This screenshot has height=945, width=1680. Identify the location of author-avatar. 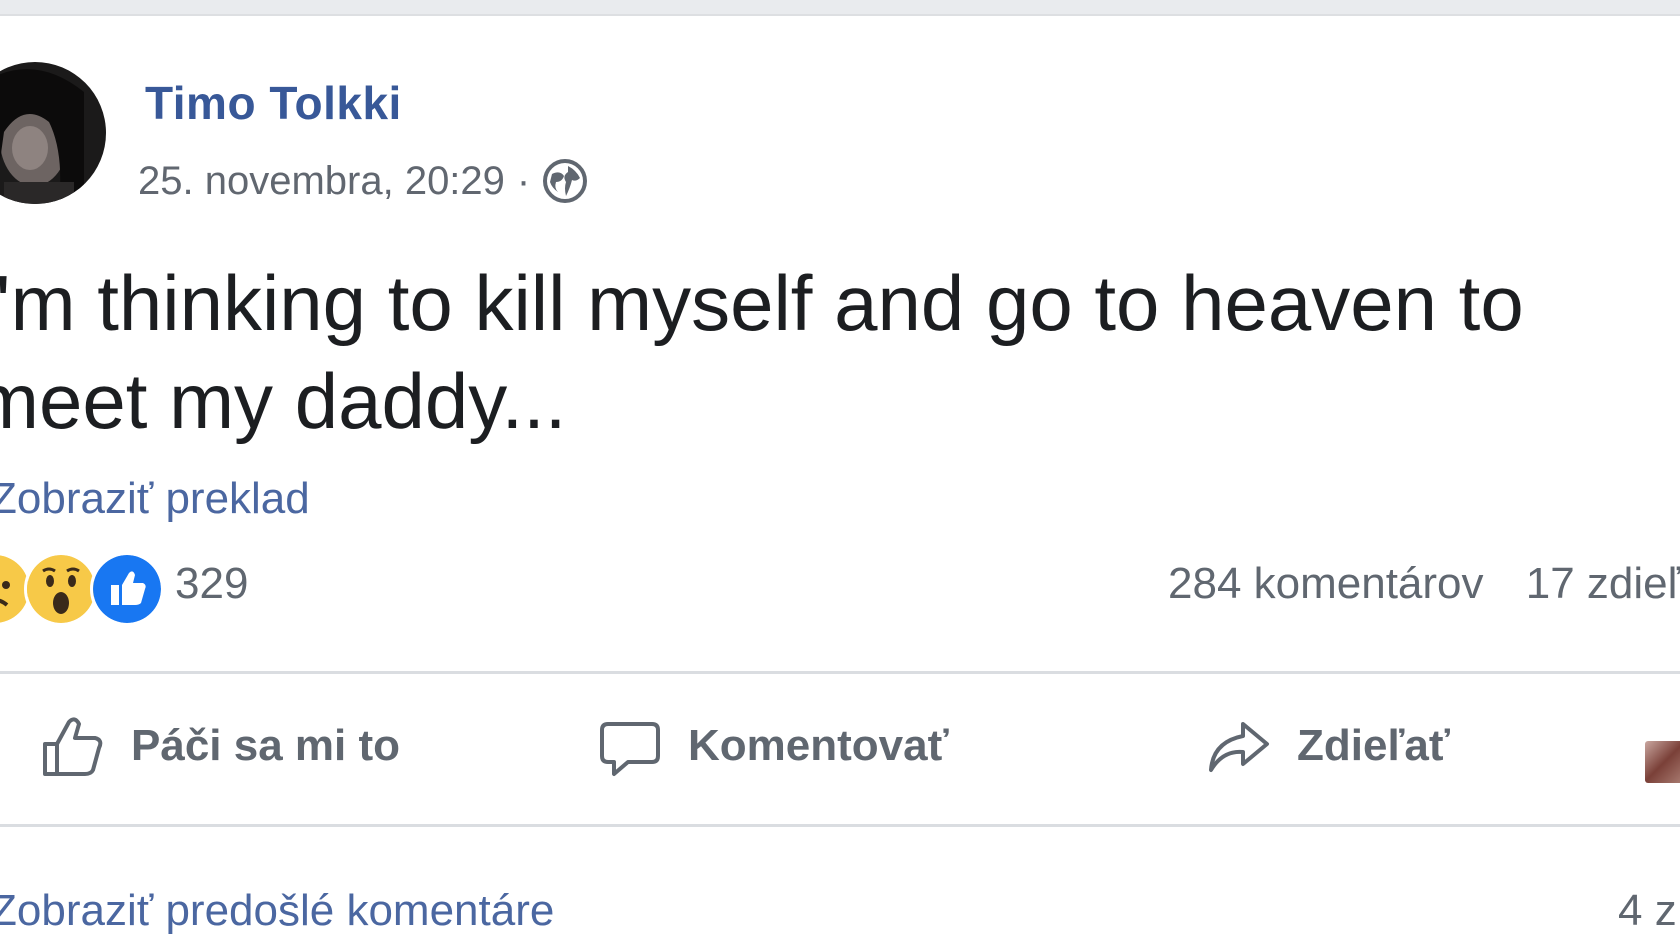
(53, 133).